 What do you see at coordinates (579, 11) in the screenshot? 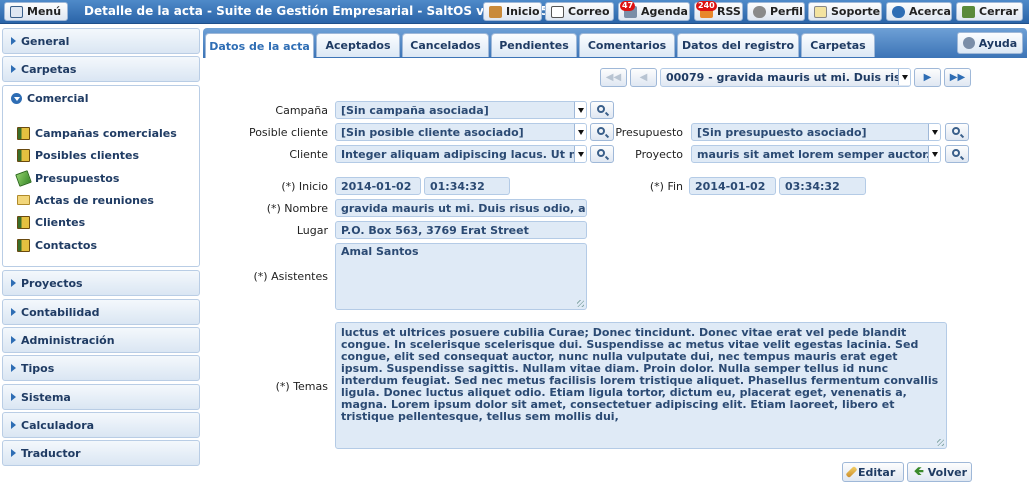
I see `correo-button: Correo` at bounding box center [579, 11].